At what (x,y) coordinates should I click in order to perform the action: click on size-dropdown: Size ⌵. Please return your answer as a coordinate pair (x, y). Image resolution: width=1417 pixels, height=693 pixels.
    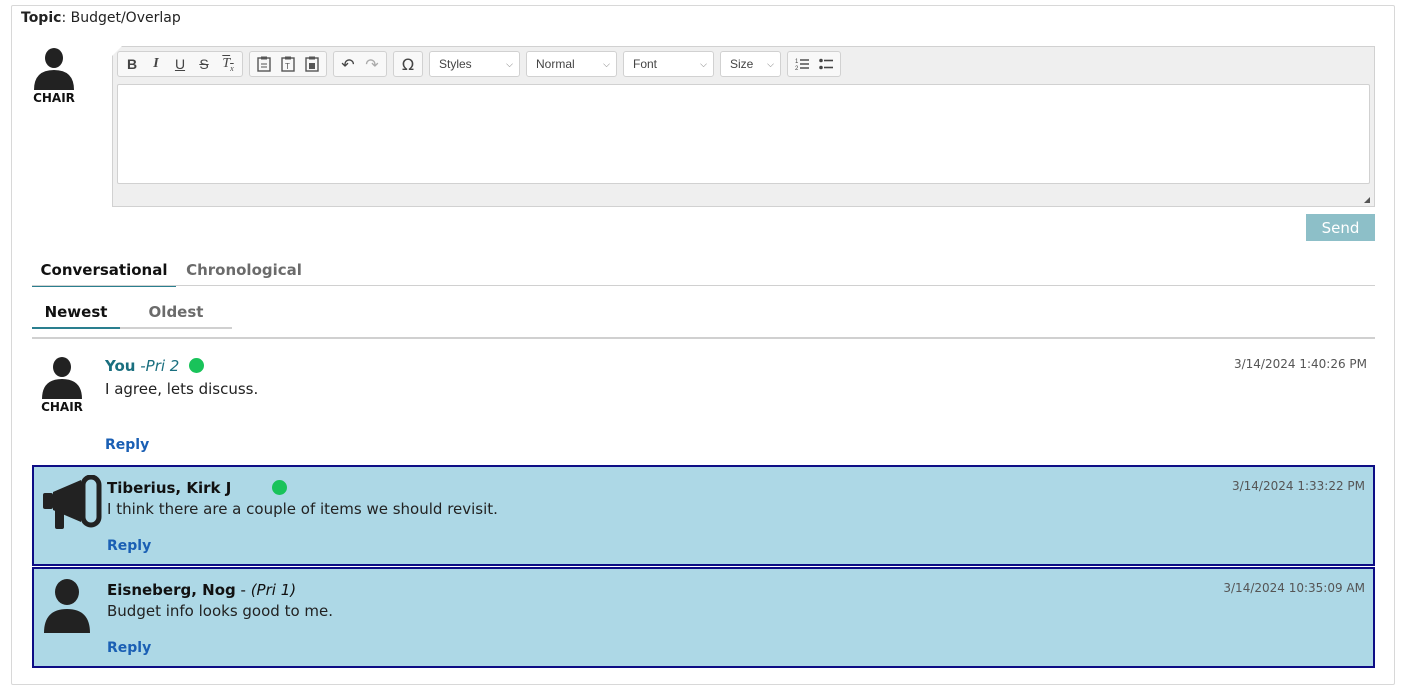
    Looking at the image, I should click on (750, 64).